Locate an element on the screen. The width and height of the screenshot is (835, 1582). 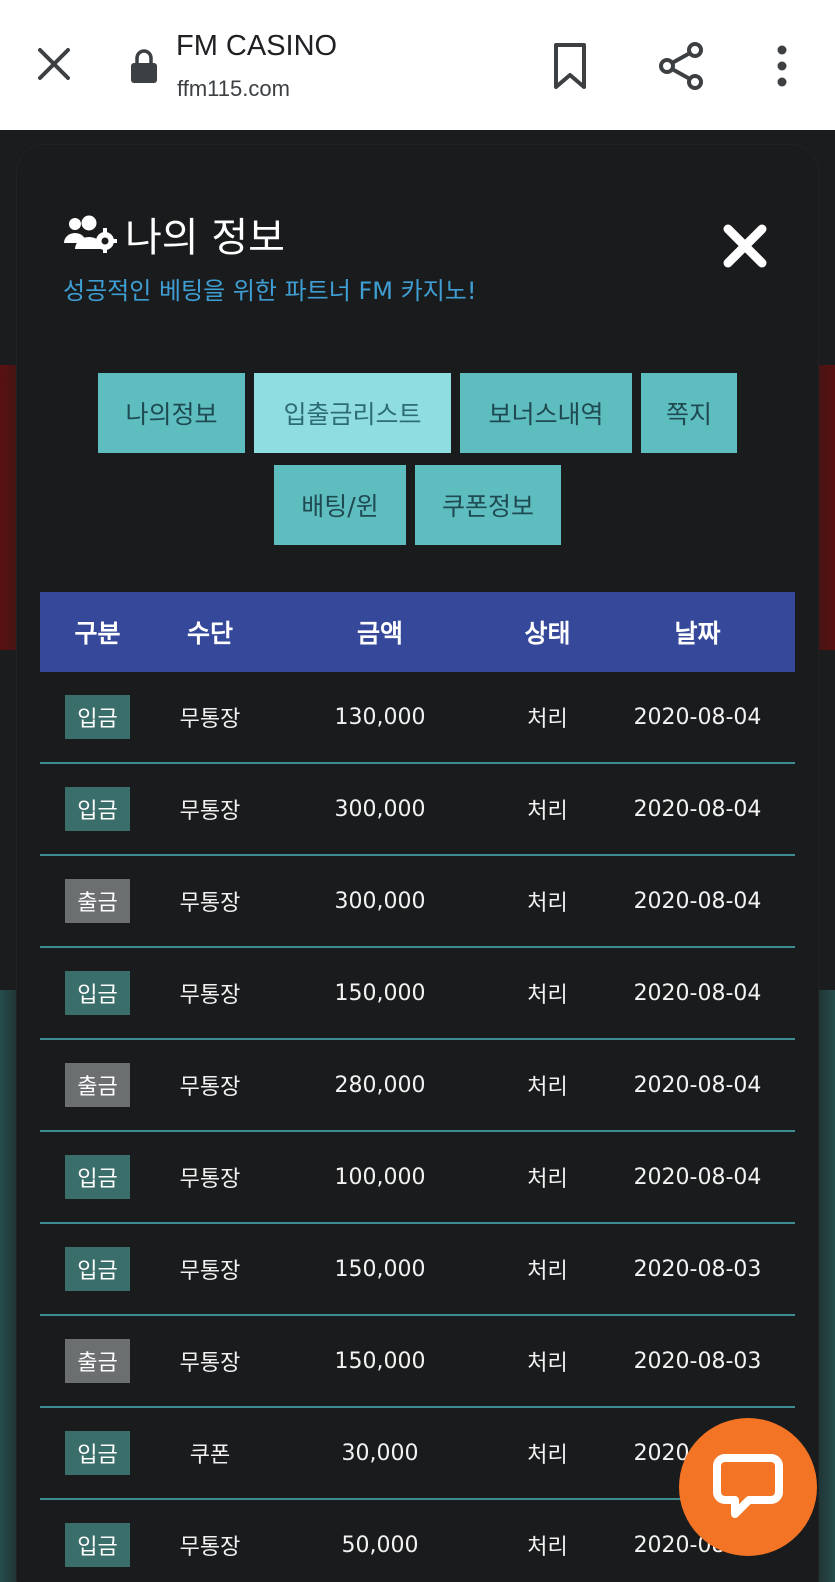
table-row: 출금 무통장 280,000 처리 2020-08-04 is located at coordinates (417, 1086).